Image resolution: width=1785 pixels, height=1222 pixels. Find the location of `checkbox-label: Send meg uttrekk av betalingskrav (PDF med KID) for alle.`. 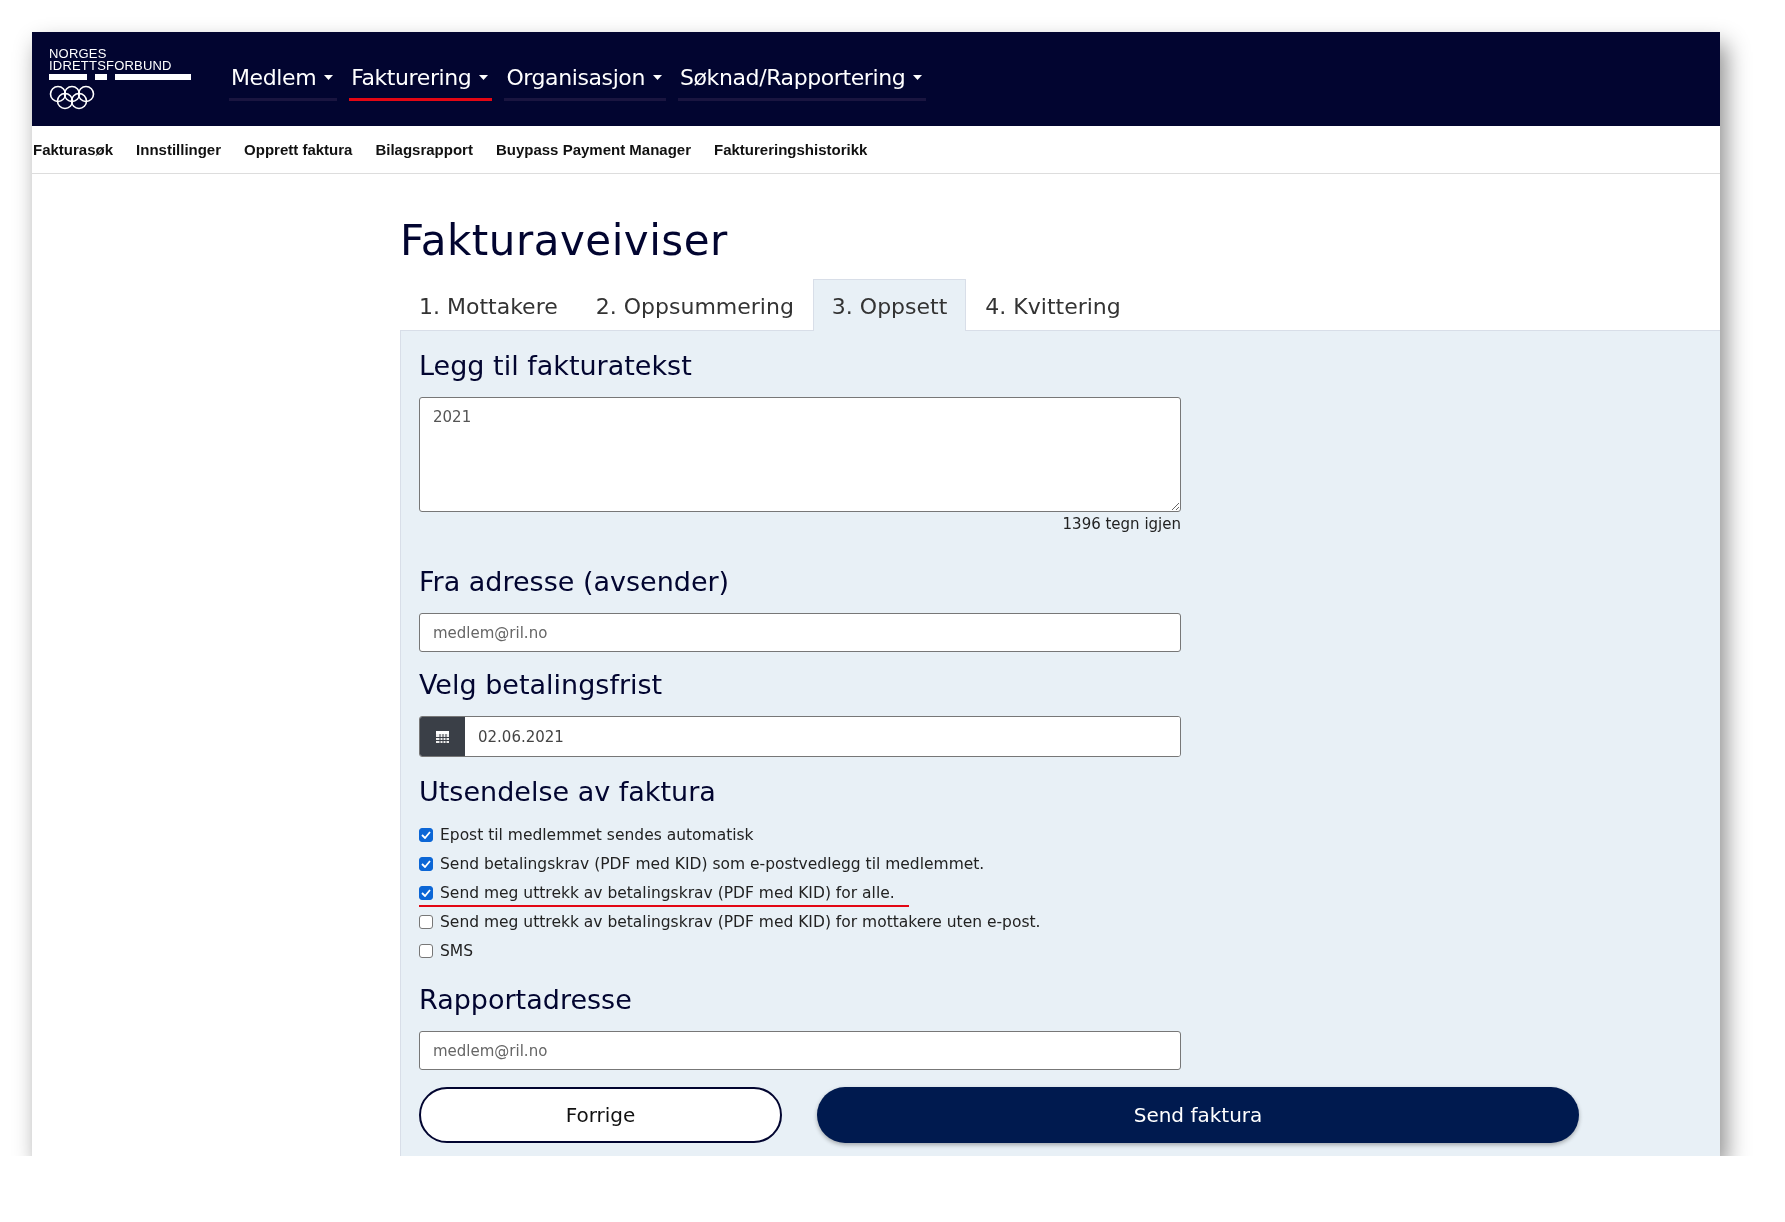

checkbox-label: Send meg uttrekk av betalingskrav (PDF med KID) for alle. is located at coordinates (667, 893).